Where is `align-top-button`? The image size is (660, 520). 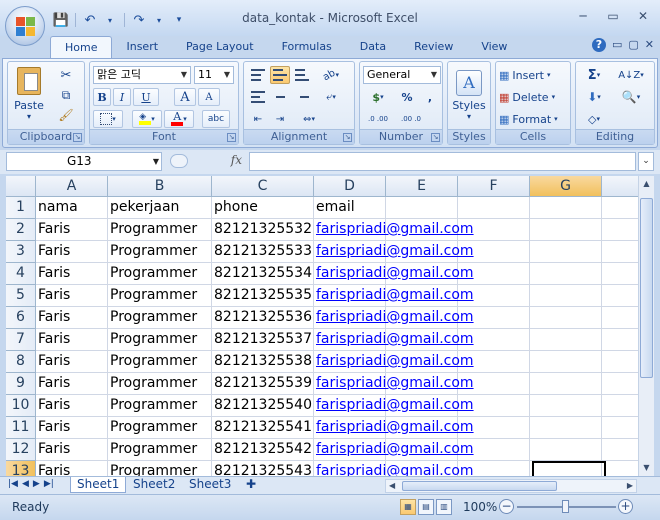 align-top-button is located at coordinates (258, 75).